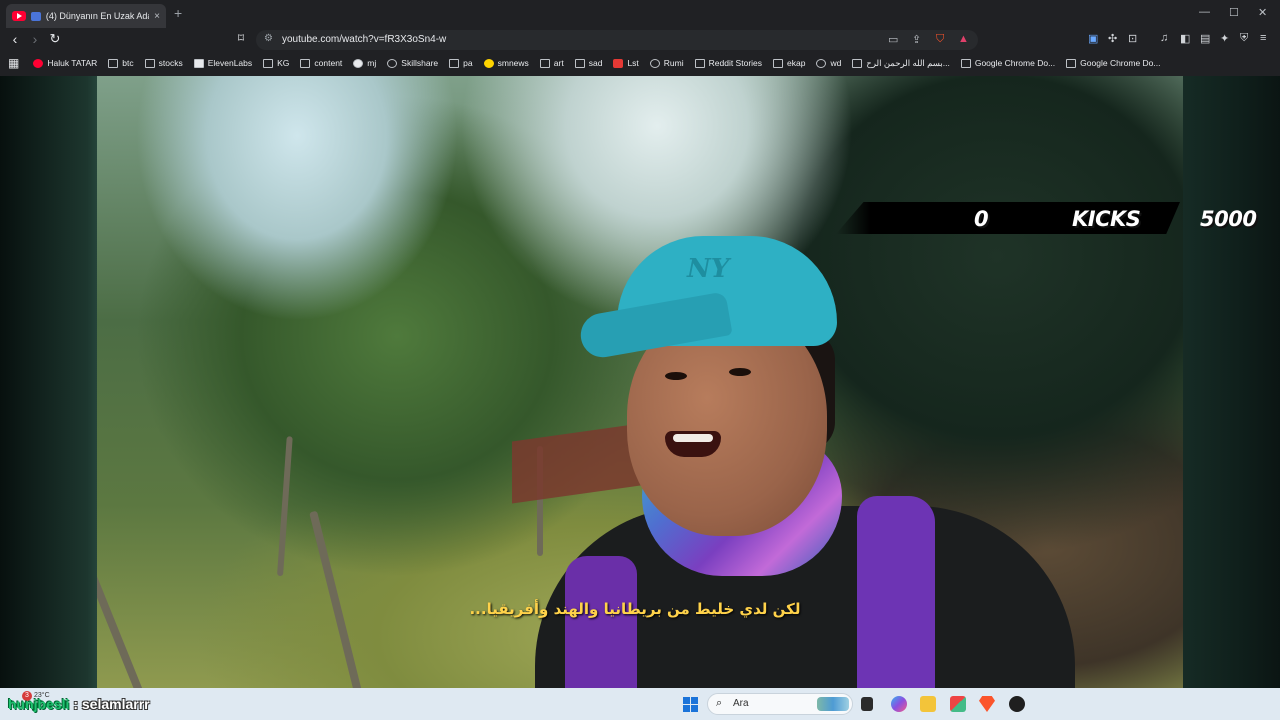 This screenshot has height=720, width=1280. What do you see at coordinates (893, 39) in the screenshot?
I see `cast-icon: ▭` at bounding box center [893, 39].